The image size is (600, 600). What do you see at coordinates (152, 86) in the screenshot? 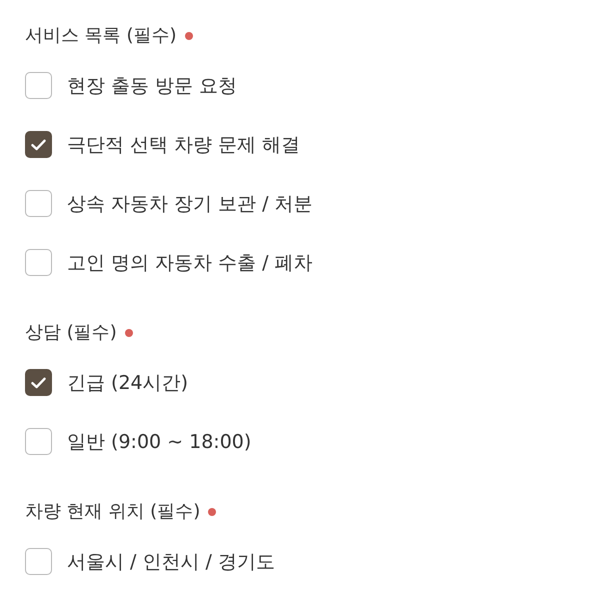
I see `option-label: 현장 출동 방문 요청` at bounding box center [152, 86].